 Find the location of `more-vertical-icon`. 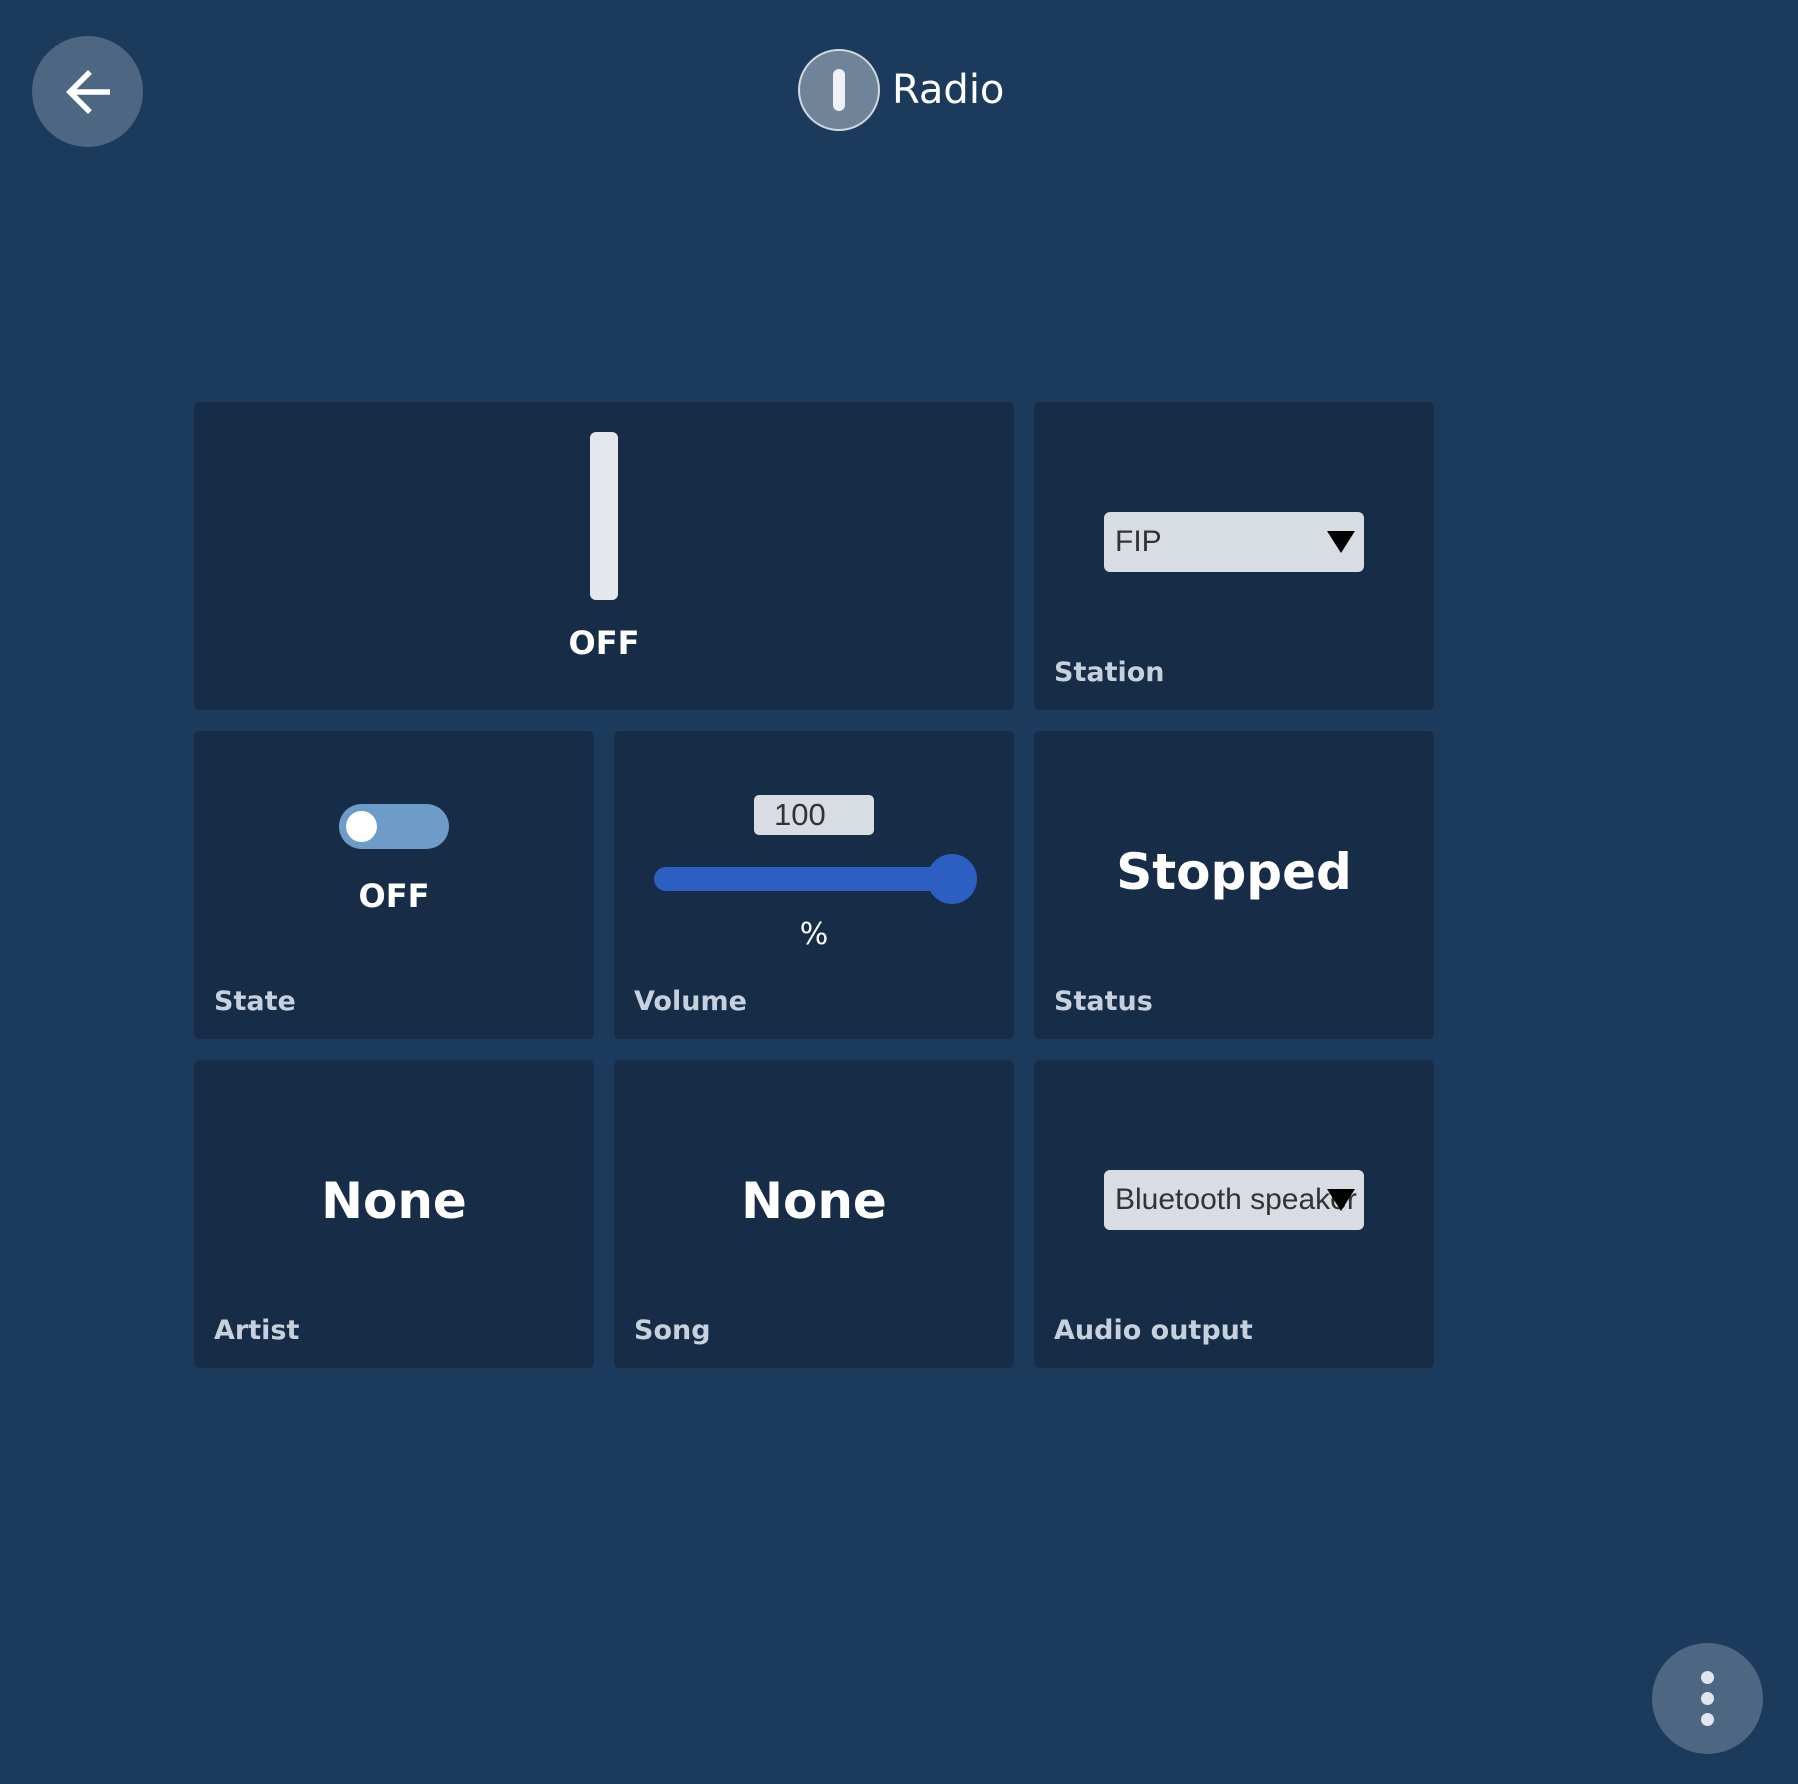

more-vertical-icon is located at coordinates (1707, 1677).